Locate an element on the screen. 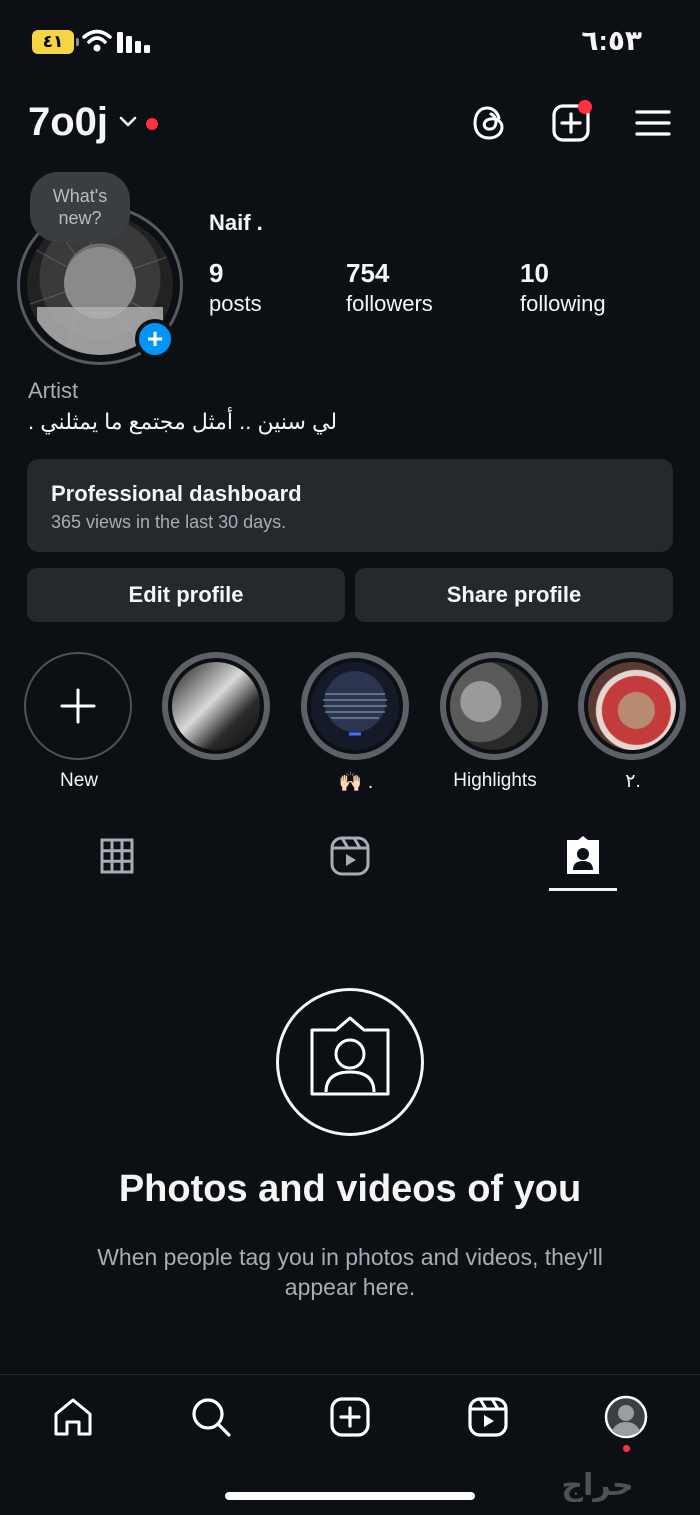 Image resolution: width=700 pixels, height=1515 pixels. stat-label: following is located at coordinates (563, 303).